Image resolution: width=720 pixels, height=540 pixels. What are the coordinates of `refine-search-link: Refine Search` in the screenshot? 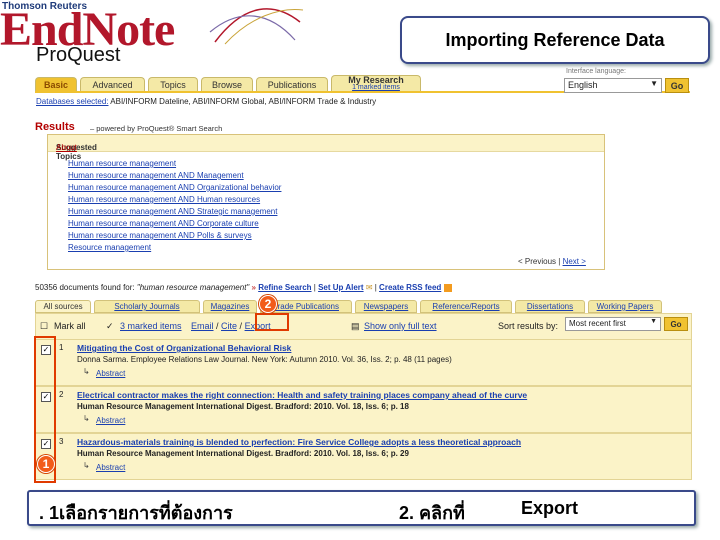 It's located at (284, 287).